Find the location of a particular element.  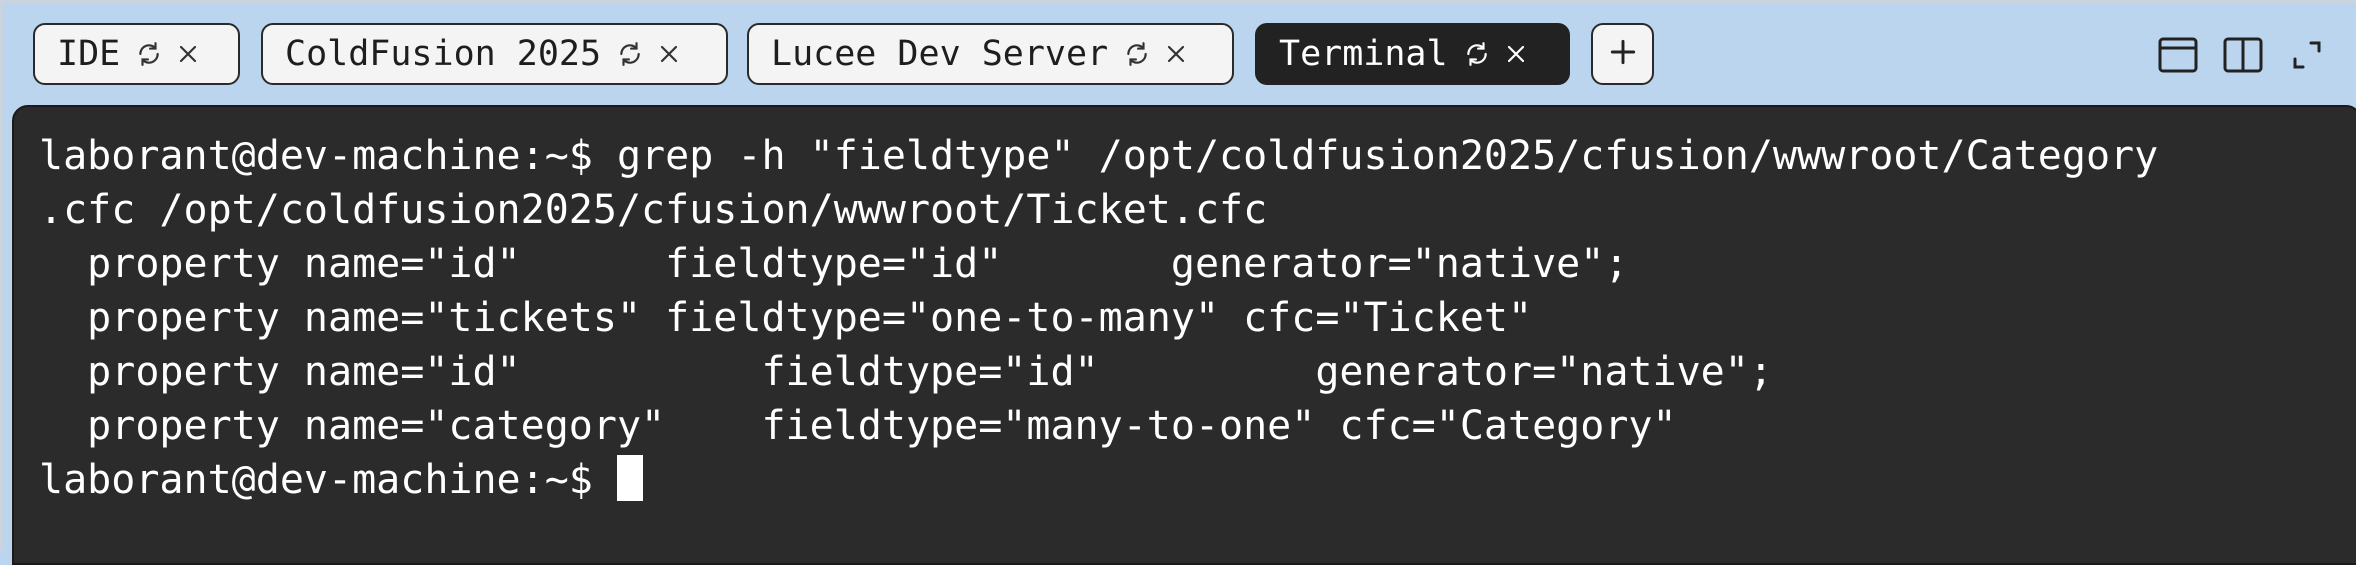

new-tab-button is located at coordinates (1622, 54).